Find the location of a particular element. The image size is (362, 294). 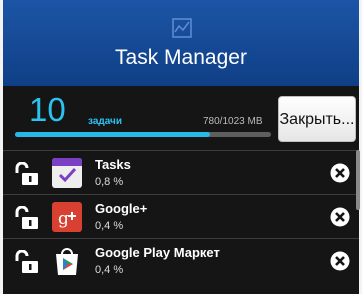

tasks-app-icon is located at coordinates (67, 173).